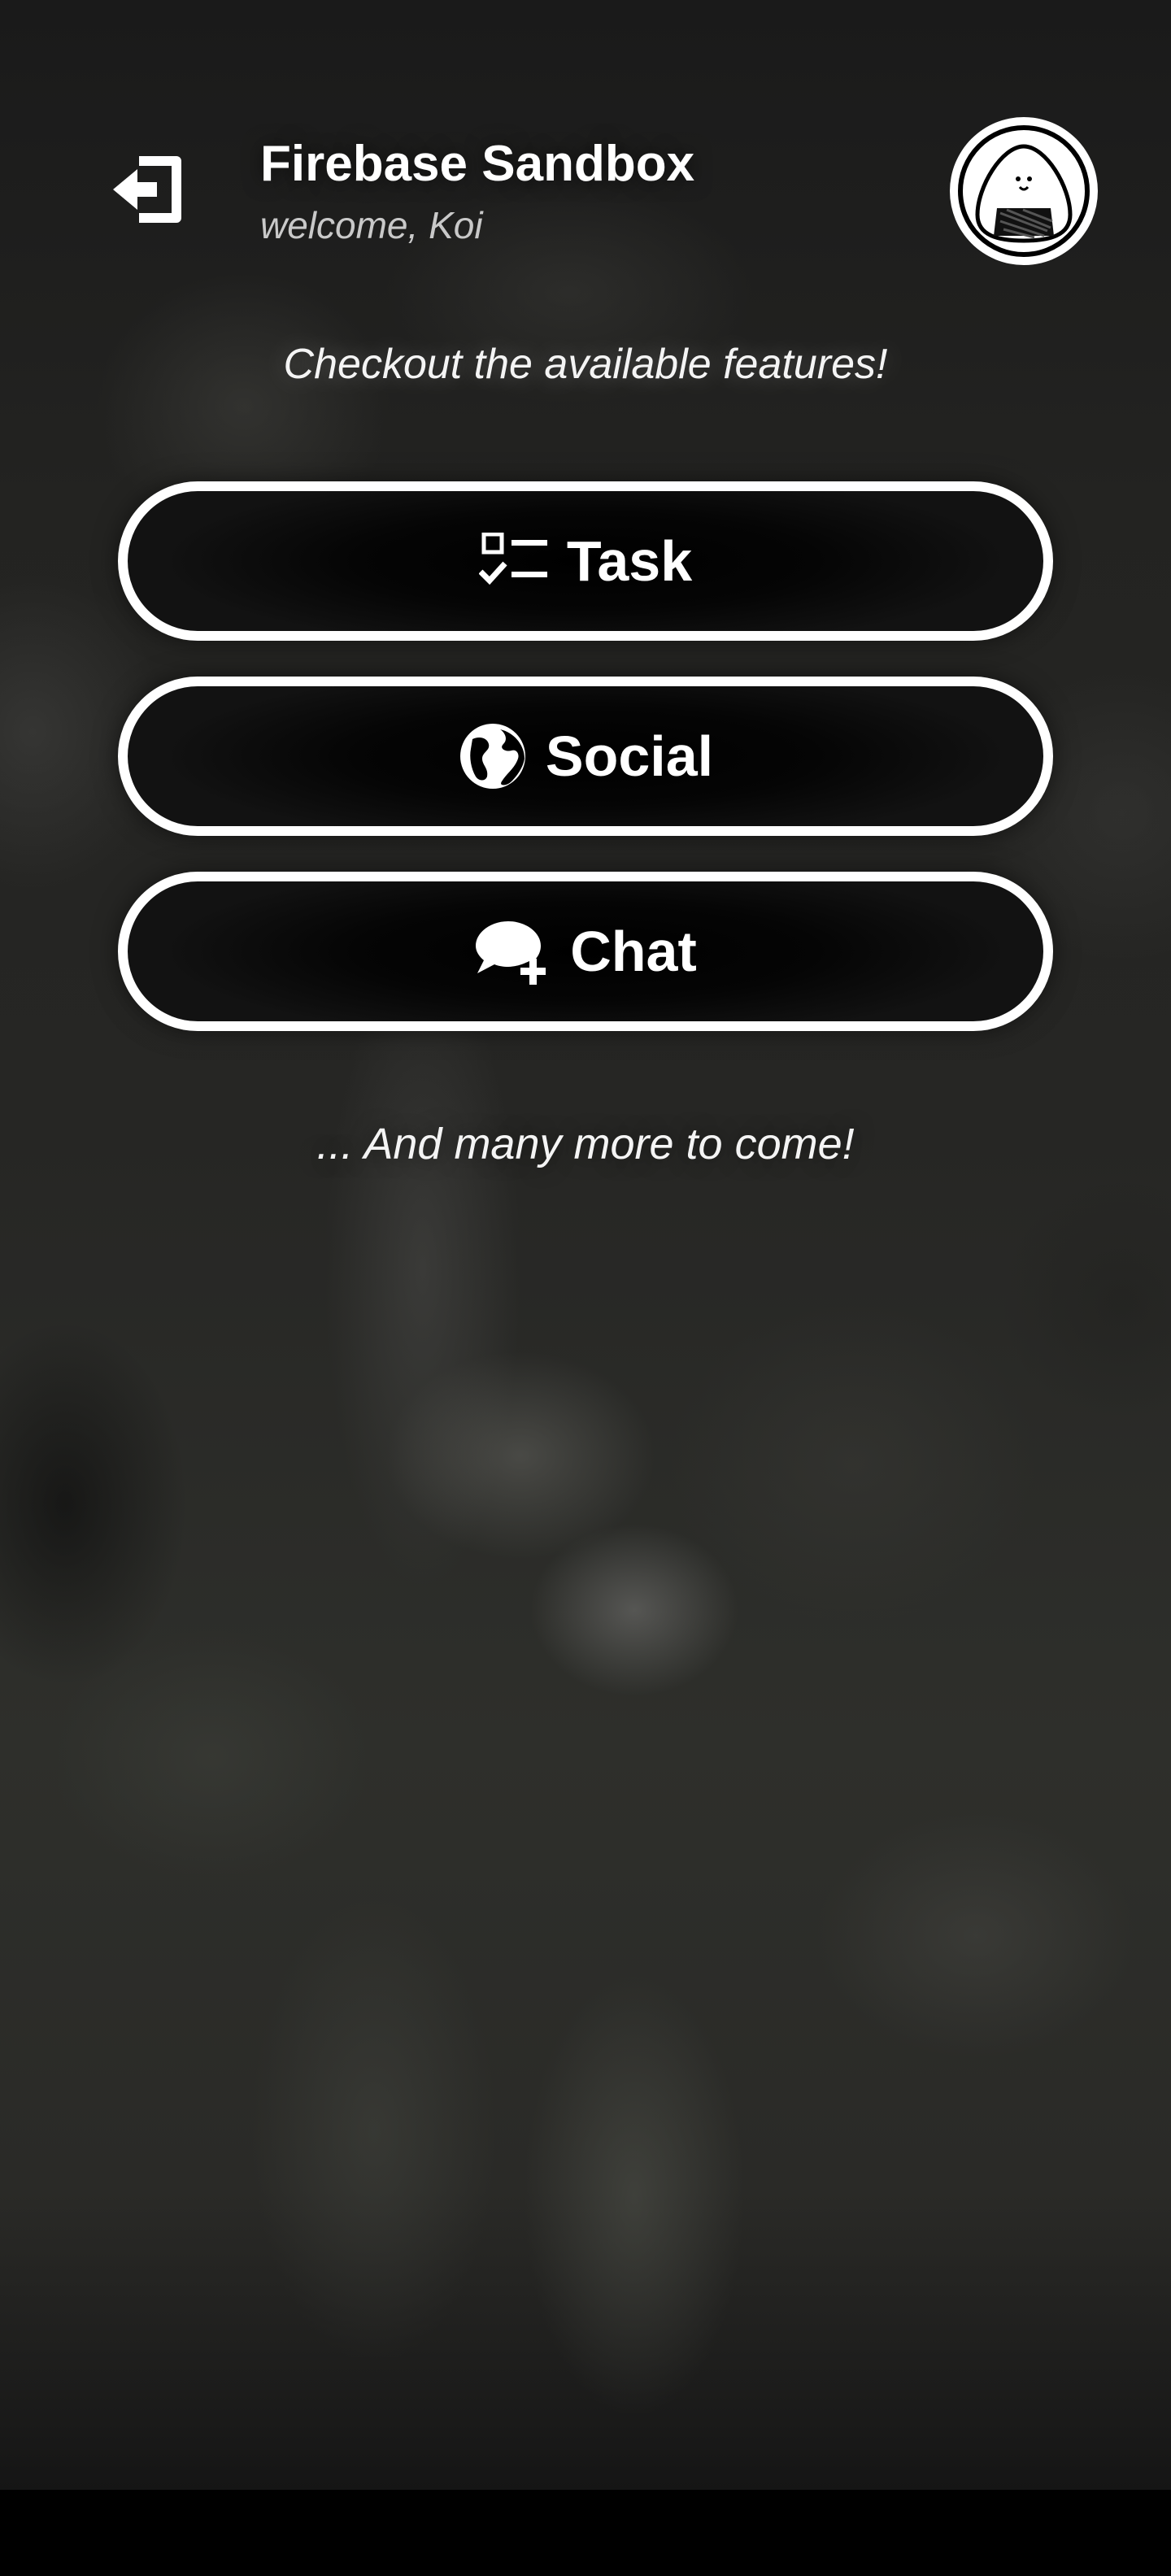  What do you see at coordinates (634, 951) in the screenshot?
I see `chat-label: Chat` at bounding box center [634, 951].